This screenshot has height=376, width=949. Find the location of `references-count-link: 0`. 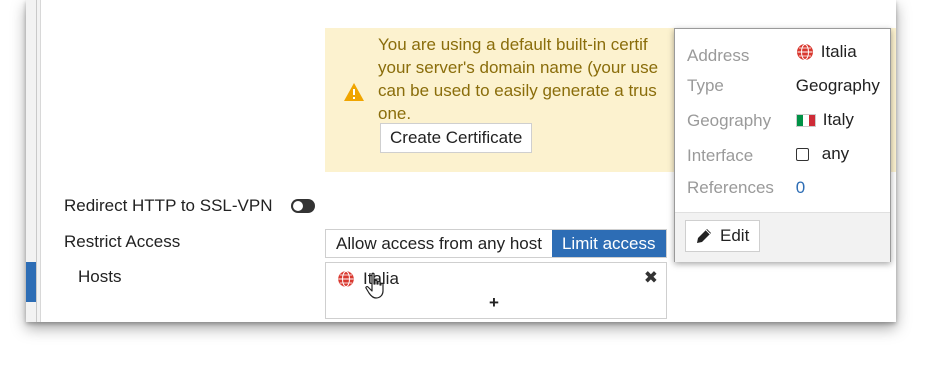

references-count-link: 0 is located at coordinates (800, 188).